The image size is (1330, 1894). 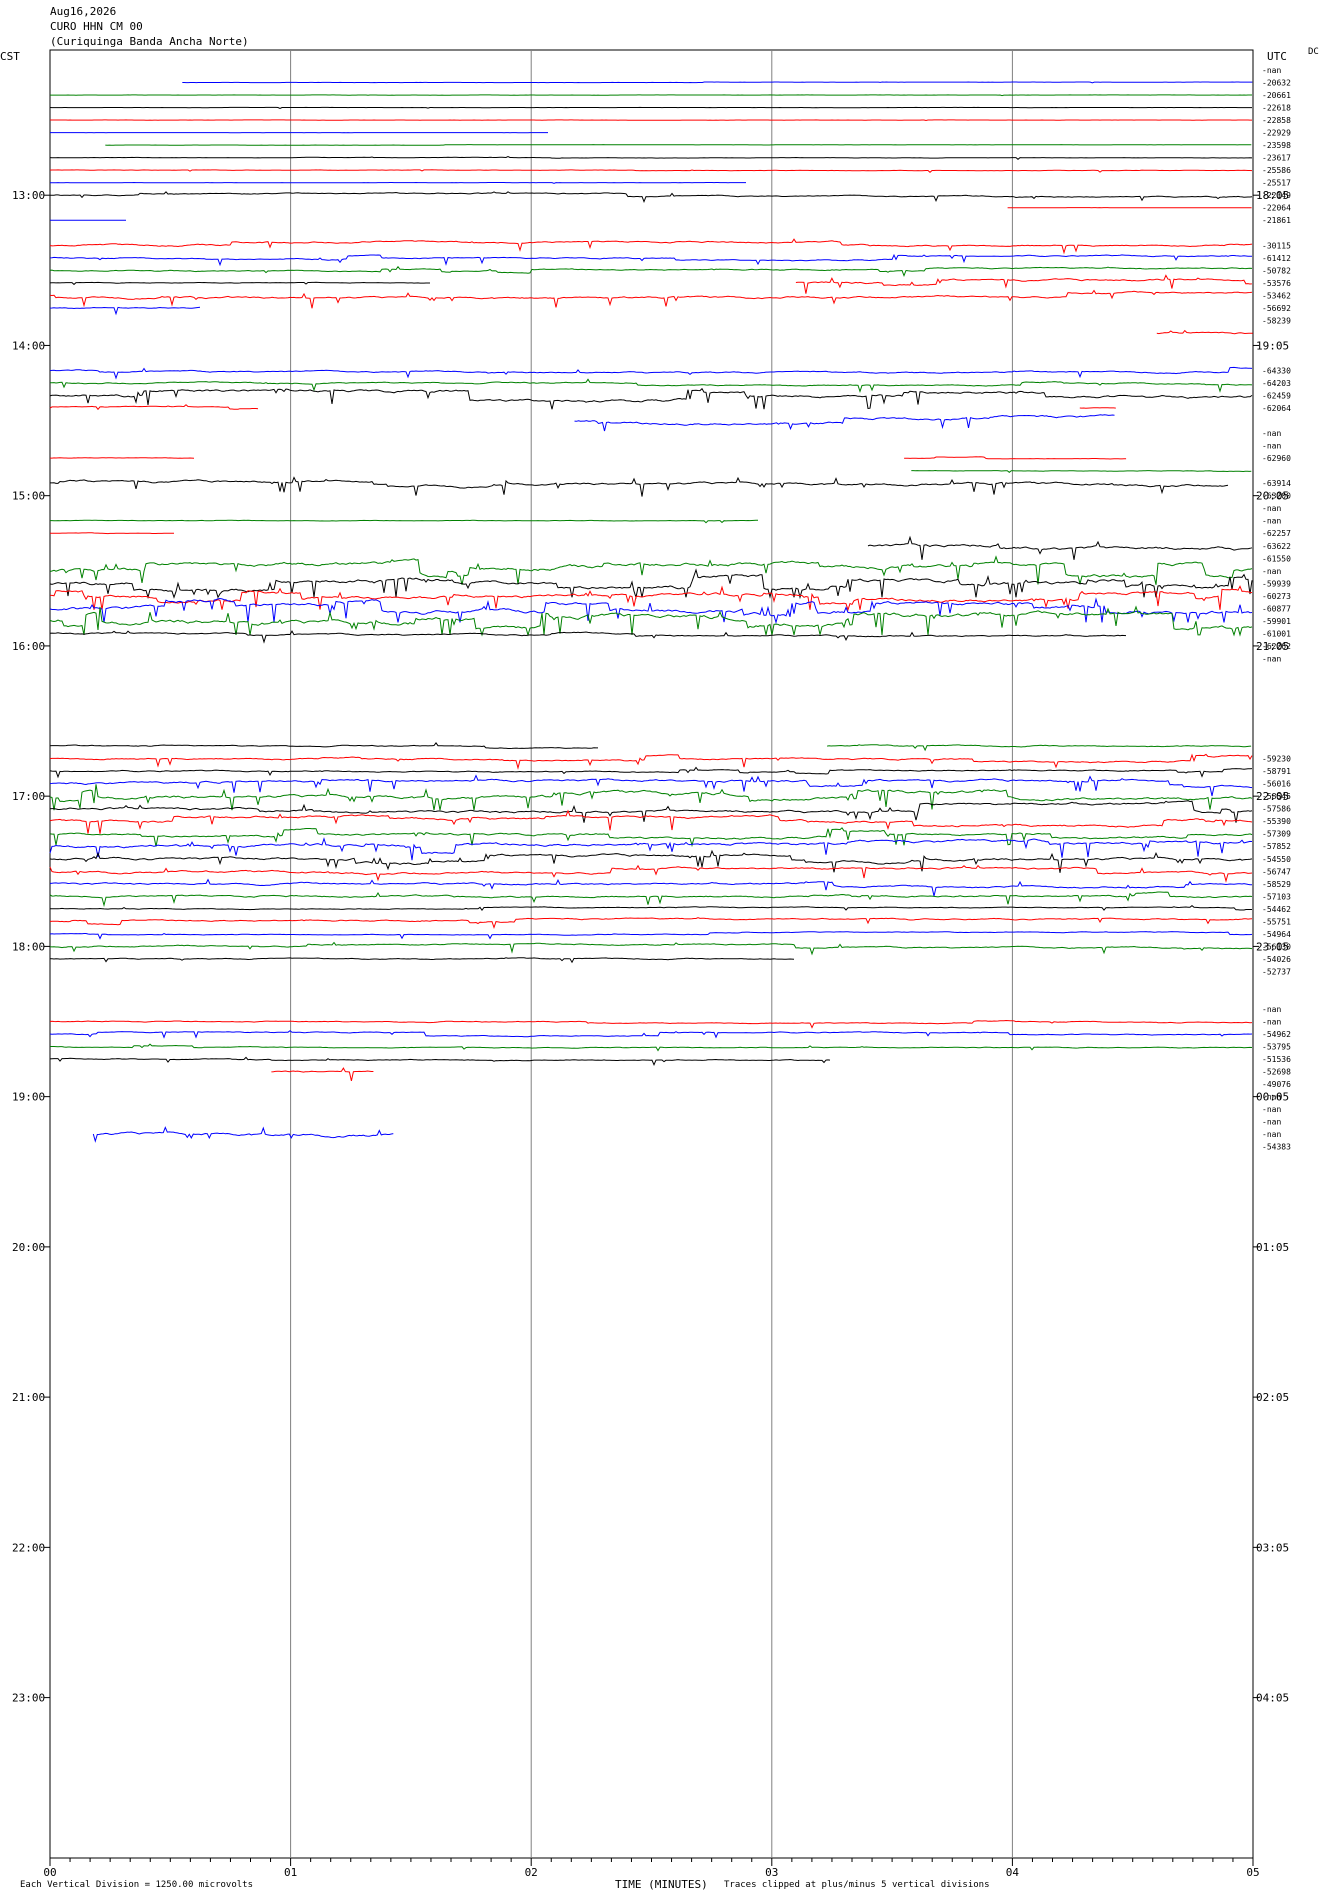 I want to click on dc-offset-label: -56747, so click(x=1276, y=871).